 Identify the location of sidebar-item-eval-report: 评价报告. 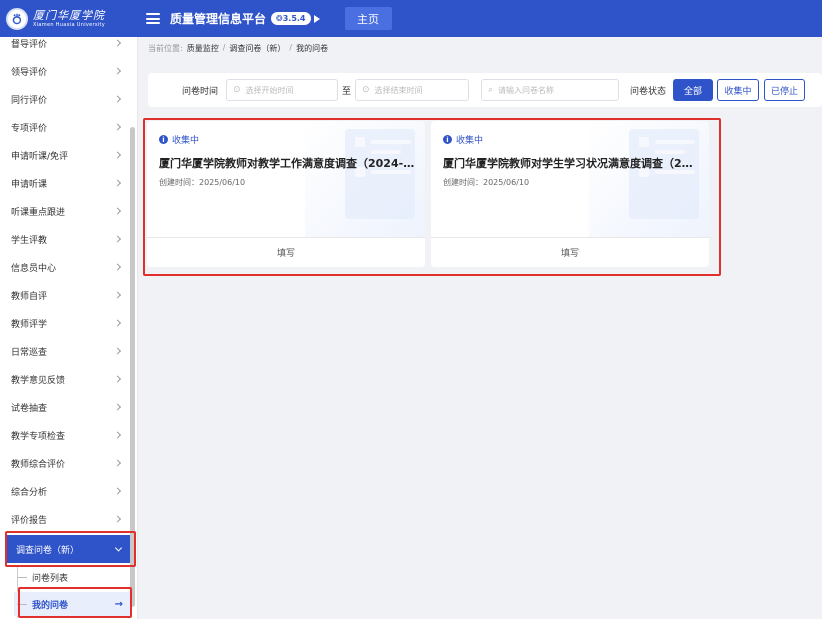
(65, 519).